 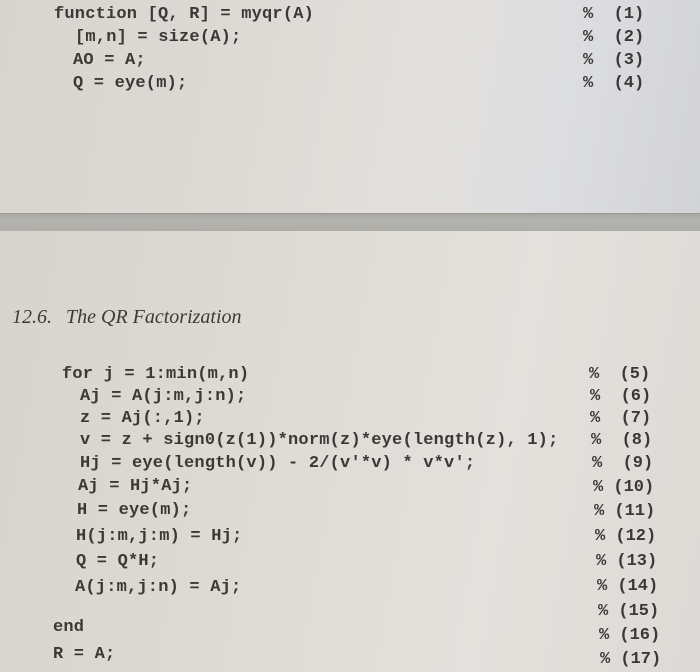 I want to click on code-line-7: z = Aj(:,1);, so click(x=142, y=418).